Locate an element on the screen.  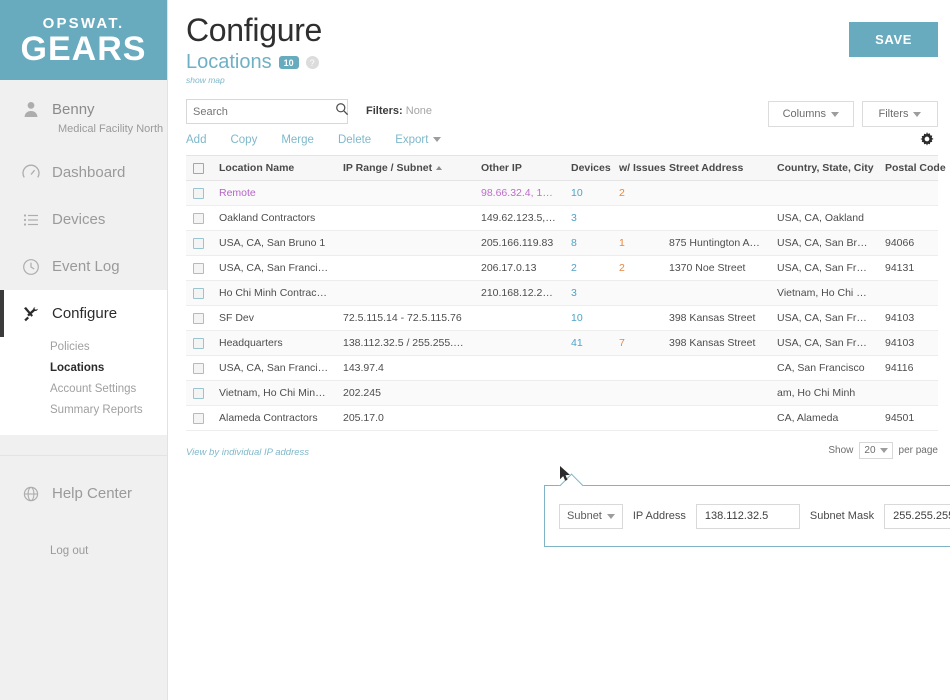
copy-link: Copy is located at coordinates (243, 140).